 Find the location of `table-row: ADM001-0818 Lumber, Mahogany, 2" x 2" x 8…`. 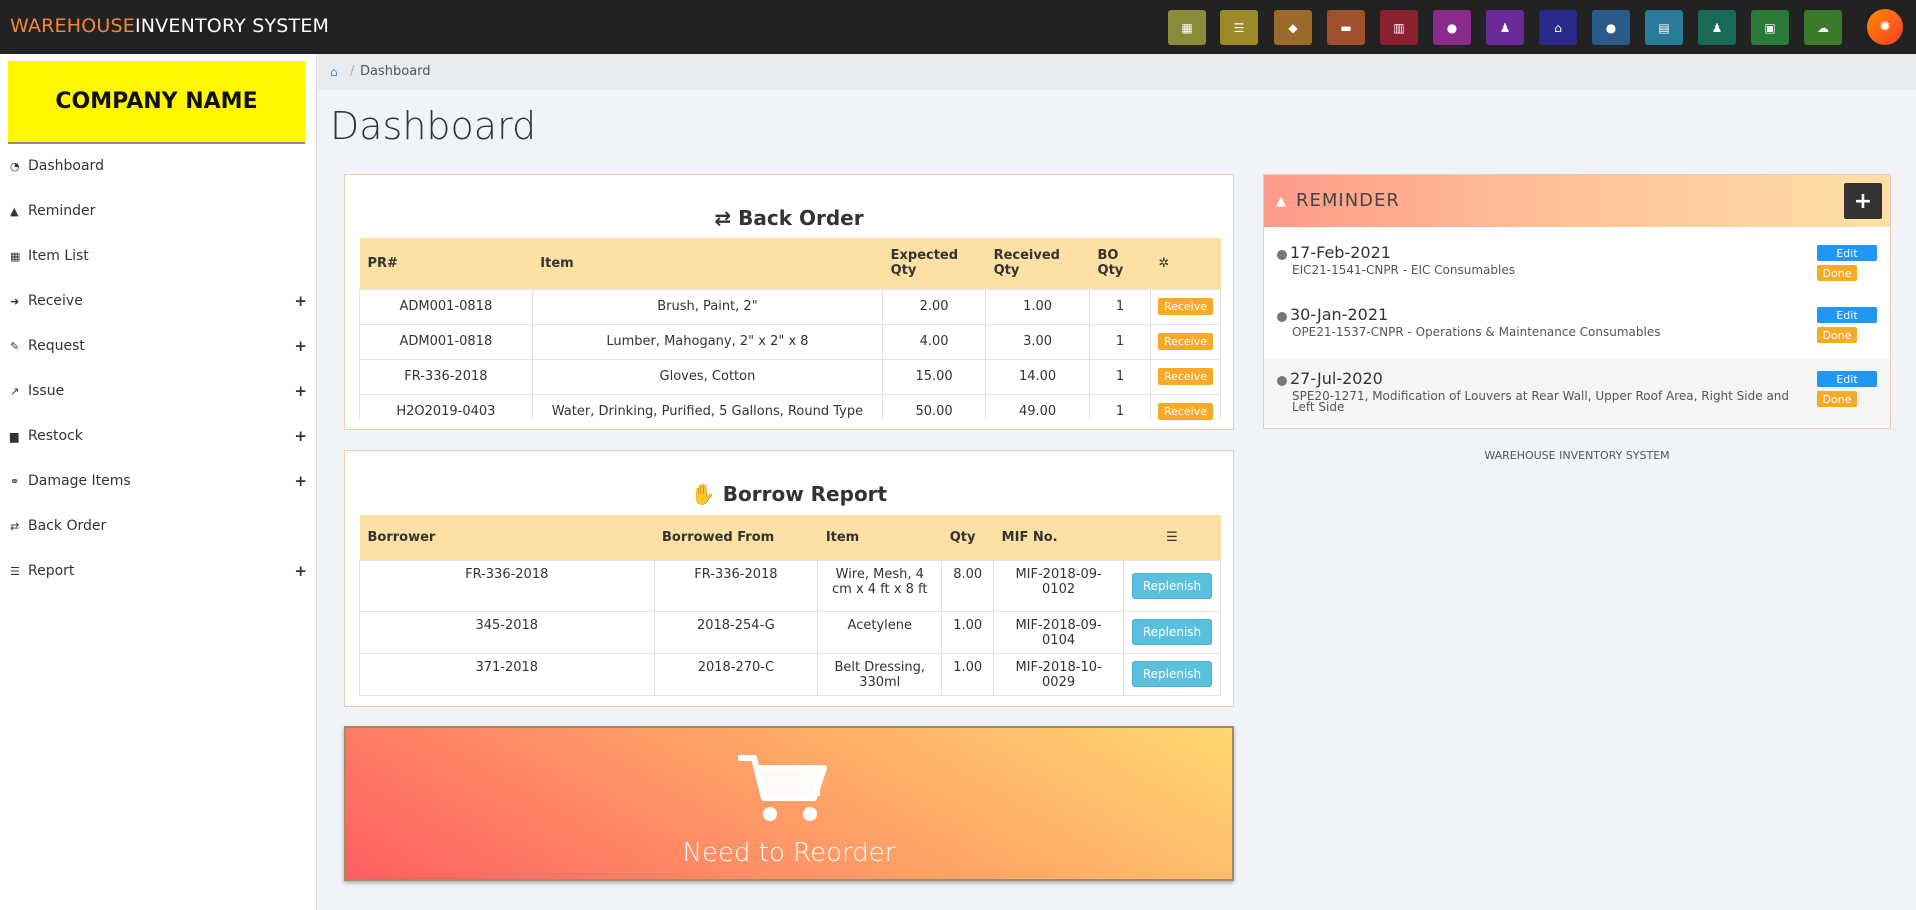

table-row: ADM001-0818 Lumber, Mahogany, 2" x 2" x 8… is located at coordinates (790, 341).